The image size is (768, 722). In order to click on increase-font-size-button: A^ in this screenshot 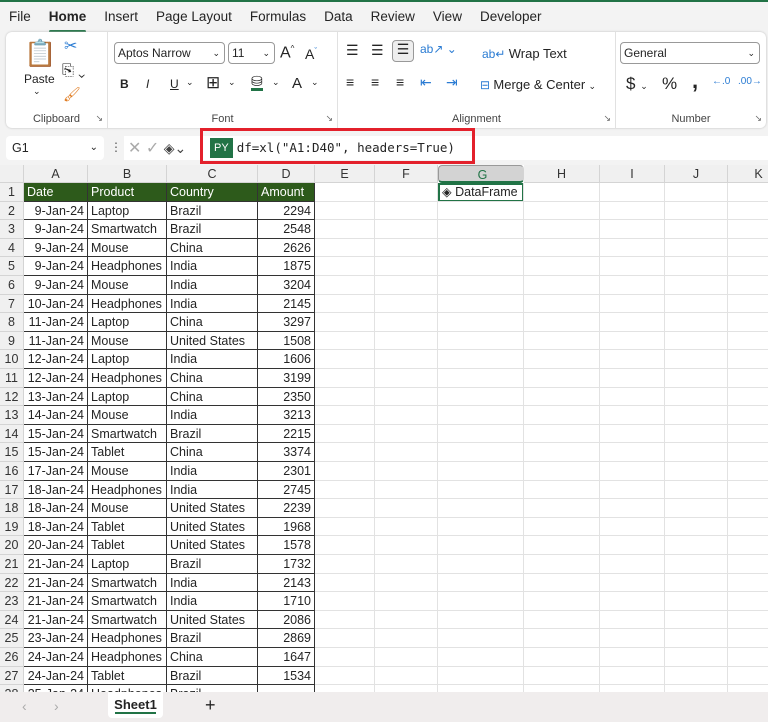, I will do `click(287, 53)`.